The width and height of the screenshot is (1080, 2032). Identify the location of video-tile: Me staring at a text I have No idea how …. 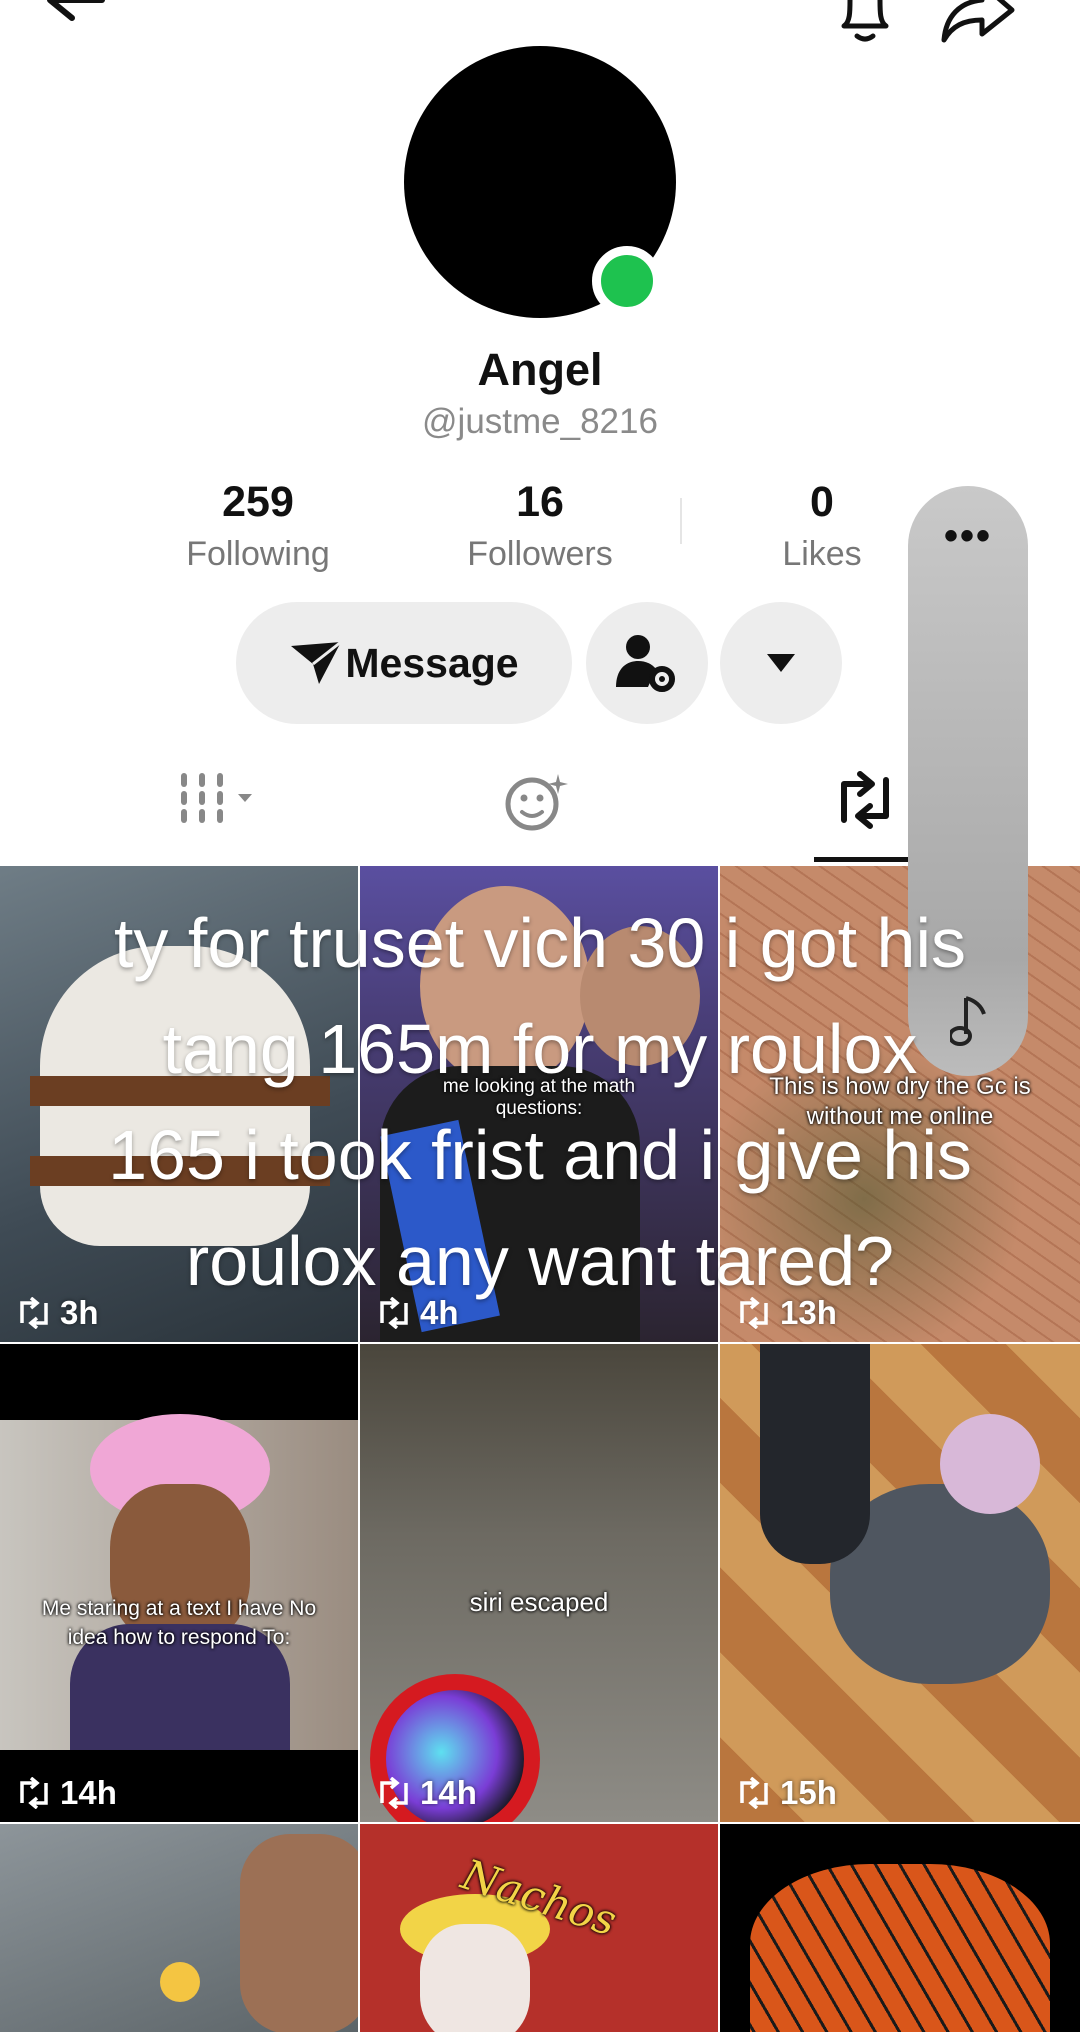
(179, 1583).